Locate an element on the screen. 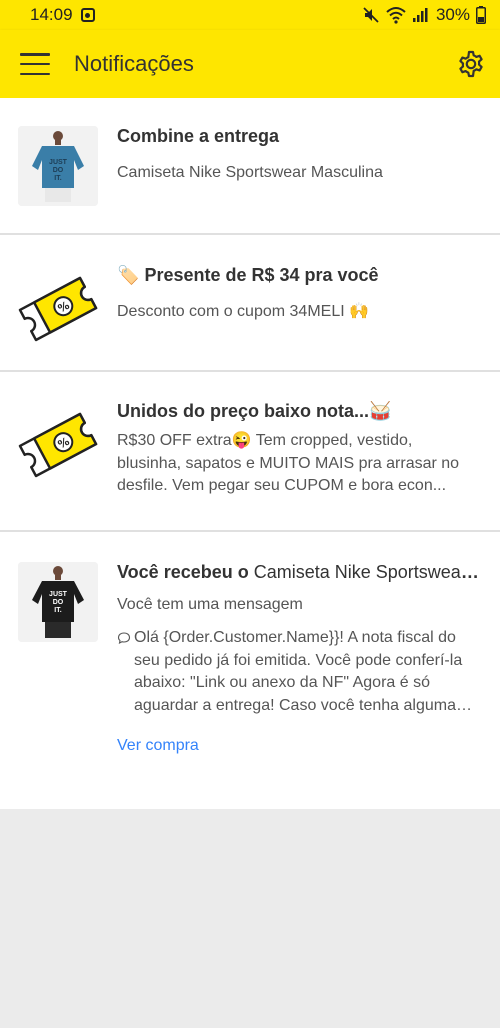 This screenshot has height=1028, width=500. status-bar: 14:09 30% is located at coordinates (250, 15).